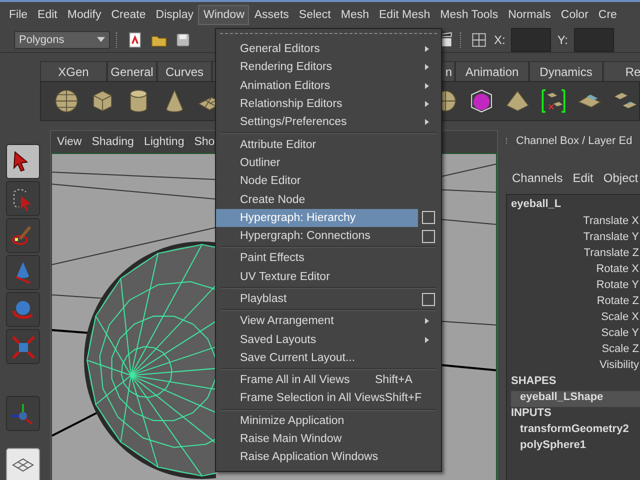  What do you see at coordinates (355, 15) in the screenshot?
I see `menu-bar-item: Mesh` at bounding box center [355, 15].